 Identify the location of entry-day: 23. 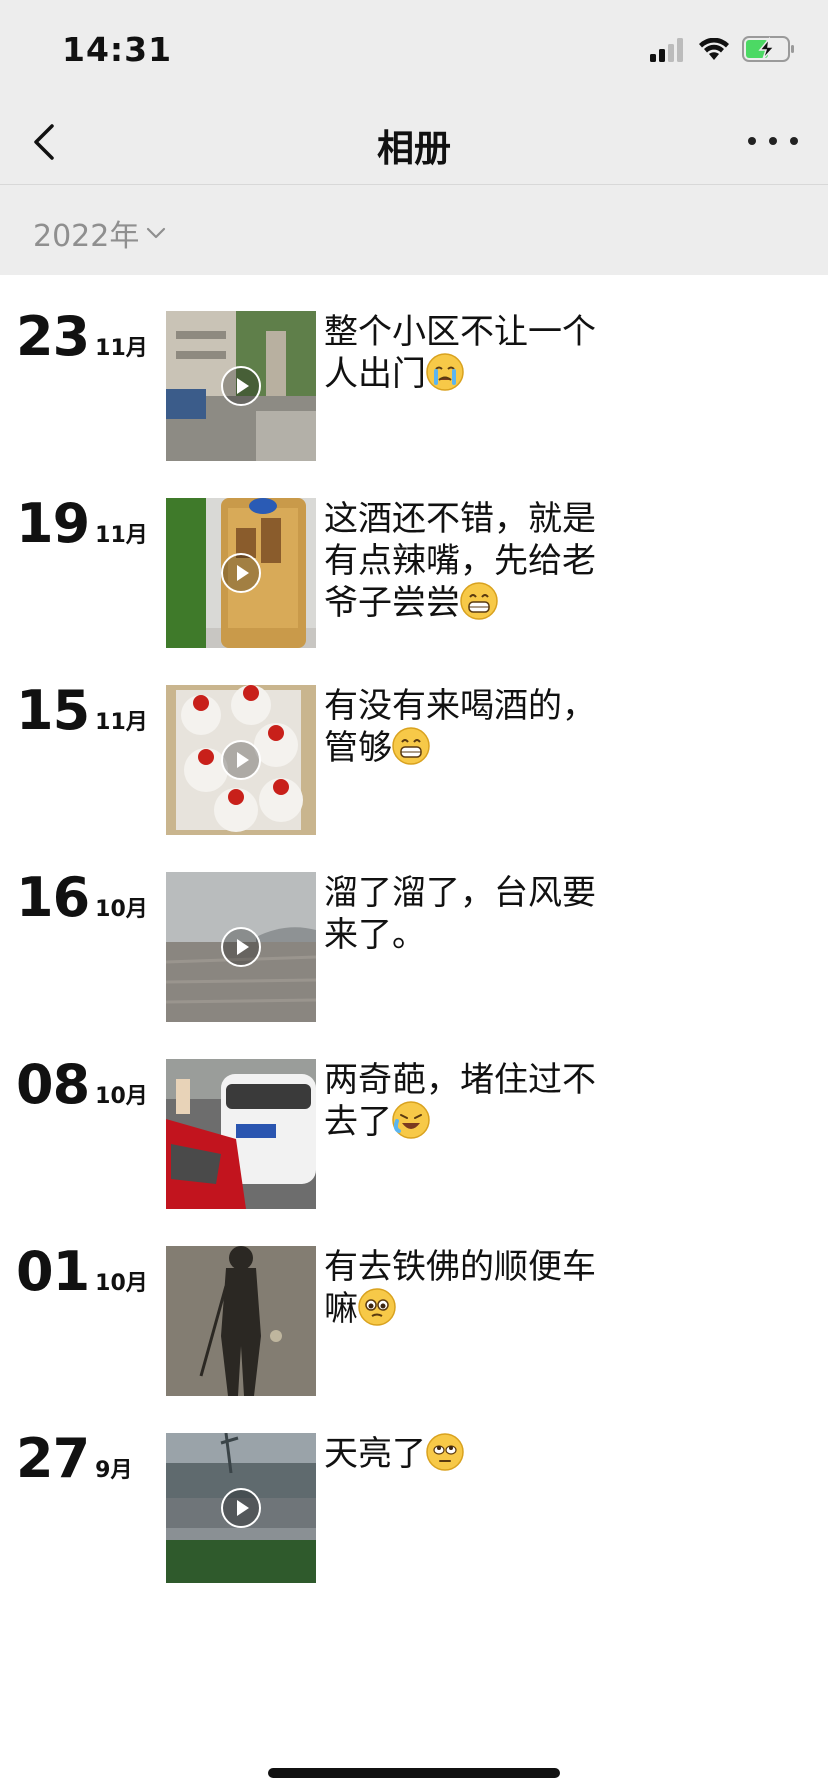
(53, 336).